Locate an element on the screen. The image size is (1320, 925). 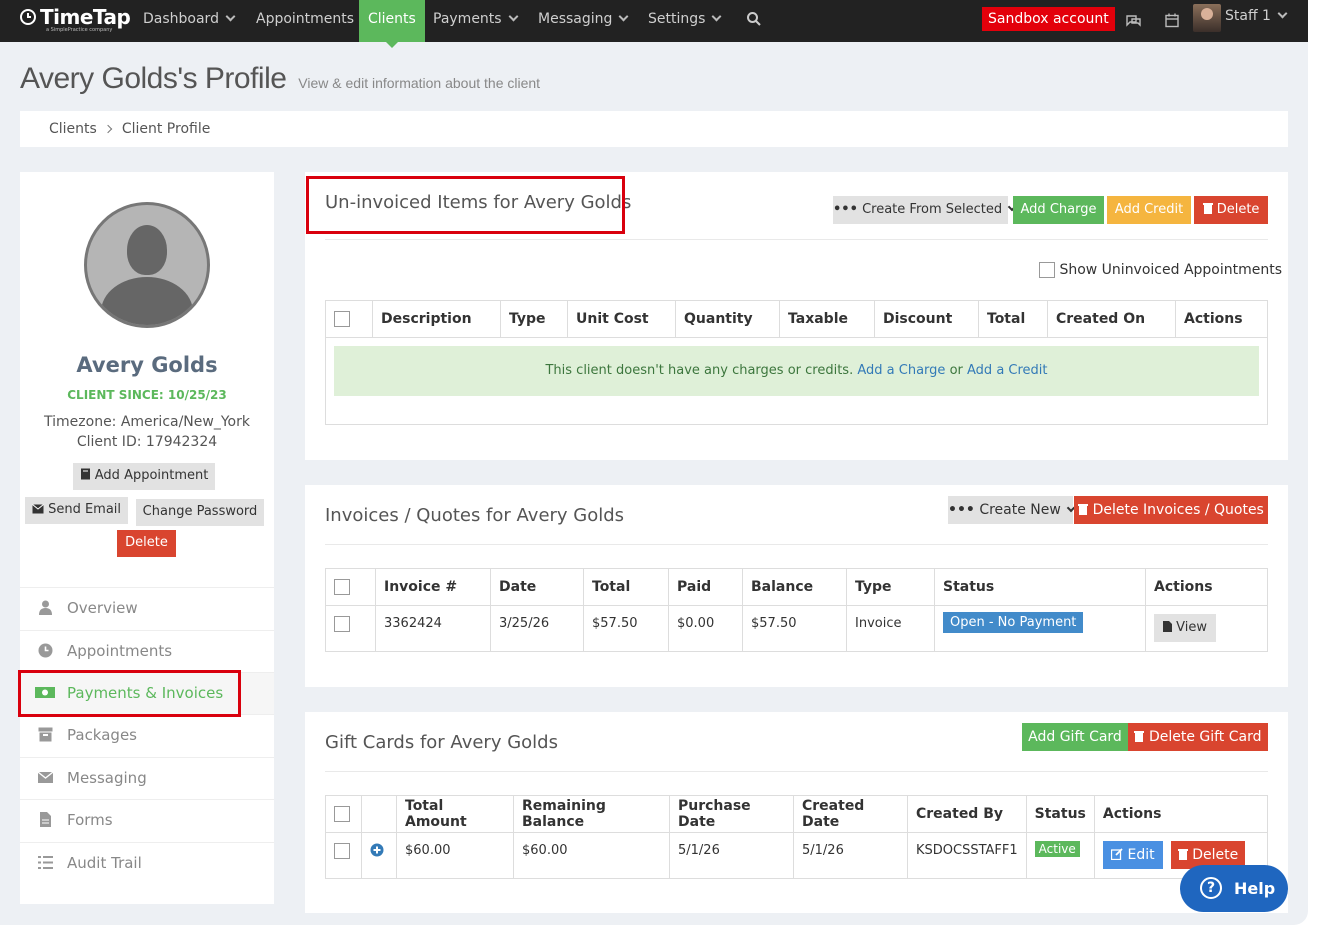
sidebar-item-messaging: Messaging is located at coordinates (147, 778).